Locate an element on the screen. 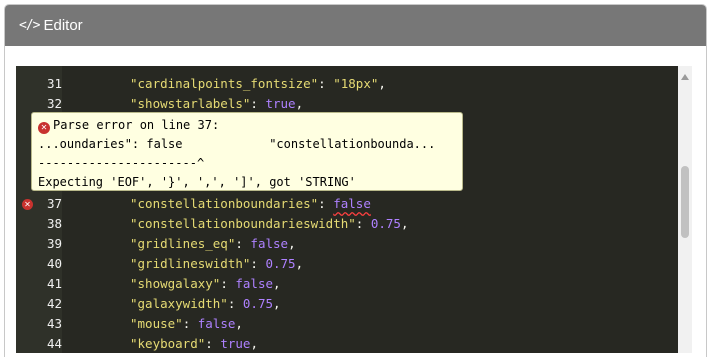  json-key: "keyboard" is located at coordinates (168, 343).